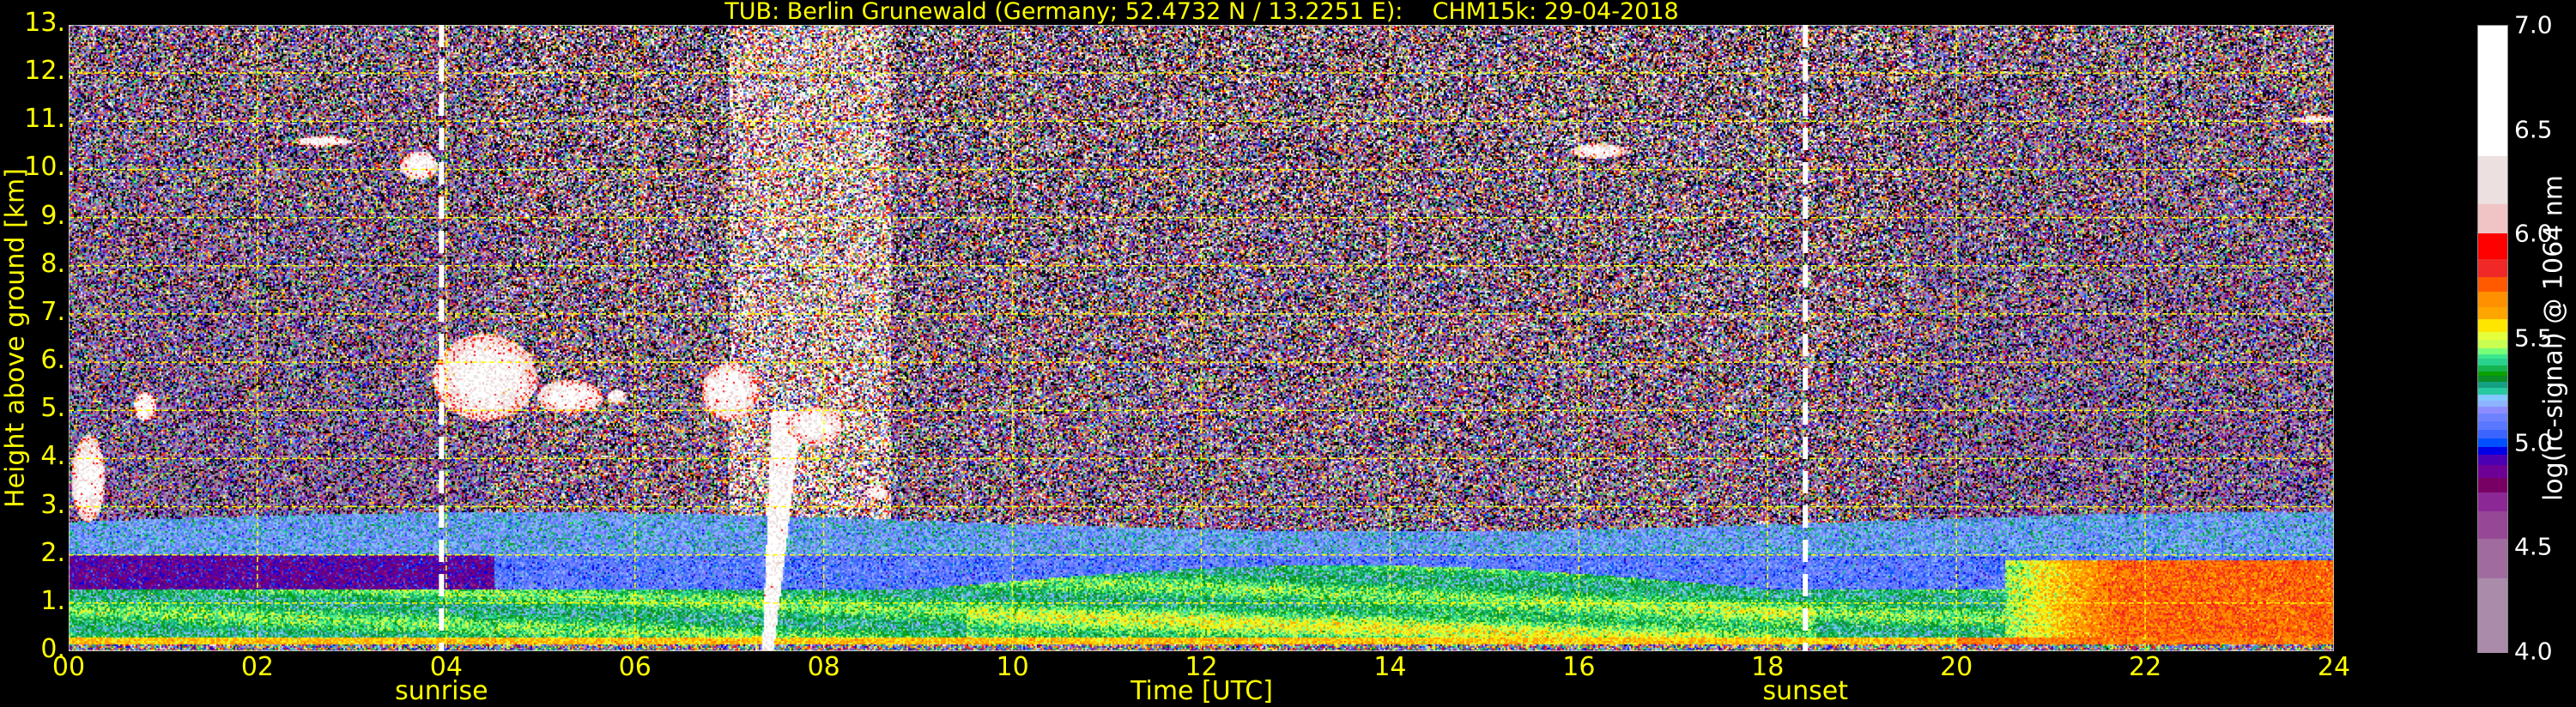  I want to click on y-tick-label: 4., so click(52, 456).